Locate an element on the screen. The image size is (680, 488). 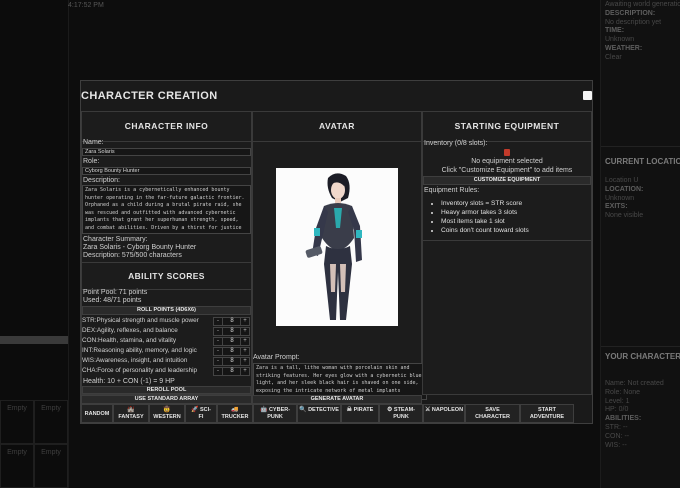
stat-label: CON:Health, stamina, and vitality is located at coordinates (129, 340).